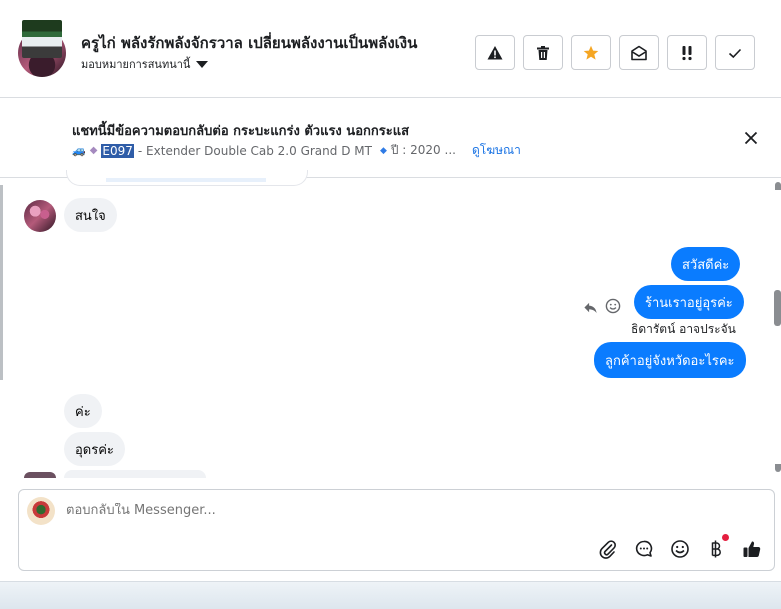 This screenshot has height=609, width=781. Describe the element at coordinates (117, 150) in the screenshot. I see `ad-code: E097` at that location.